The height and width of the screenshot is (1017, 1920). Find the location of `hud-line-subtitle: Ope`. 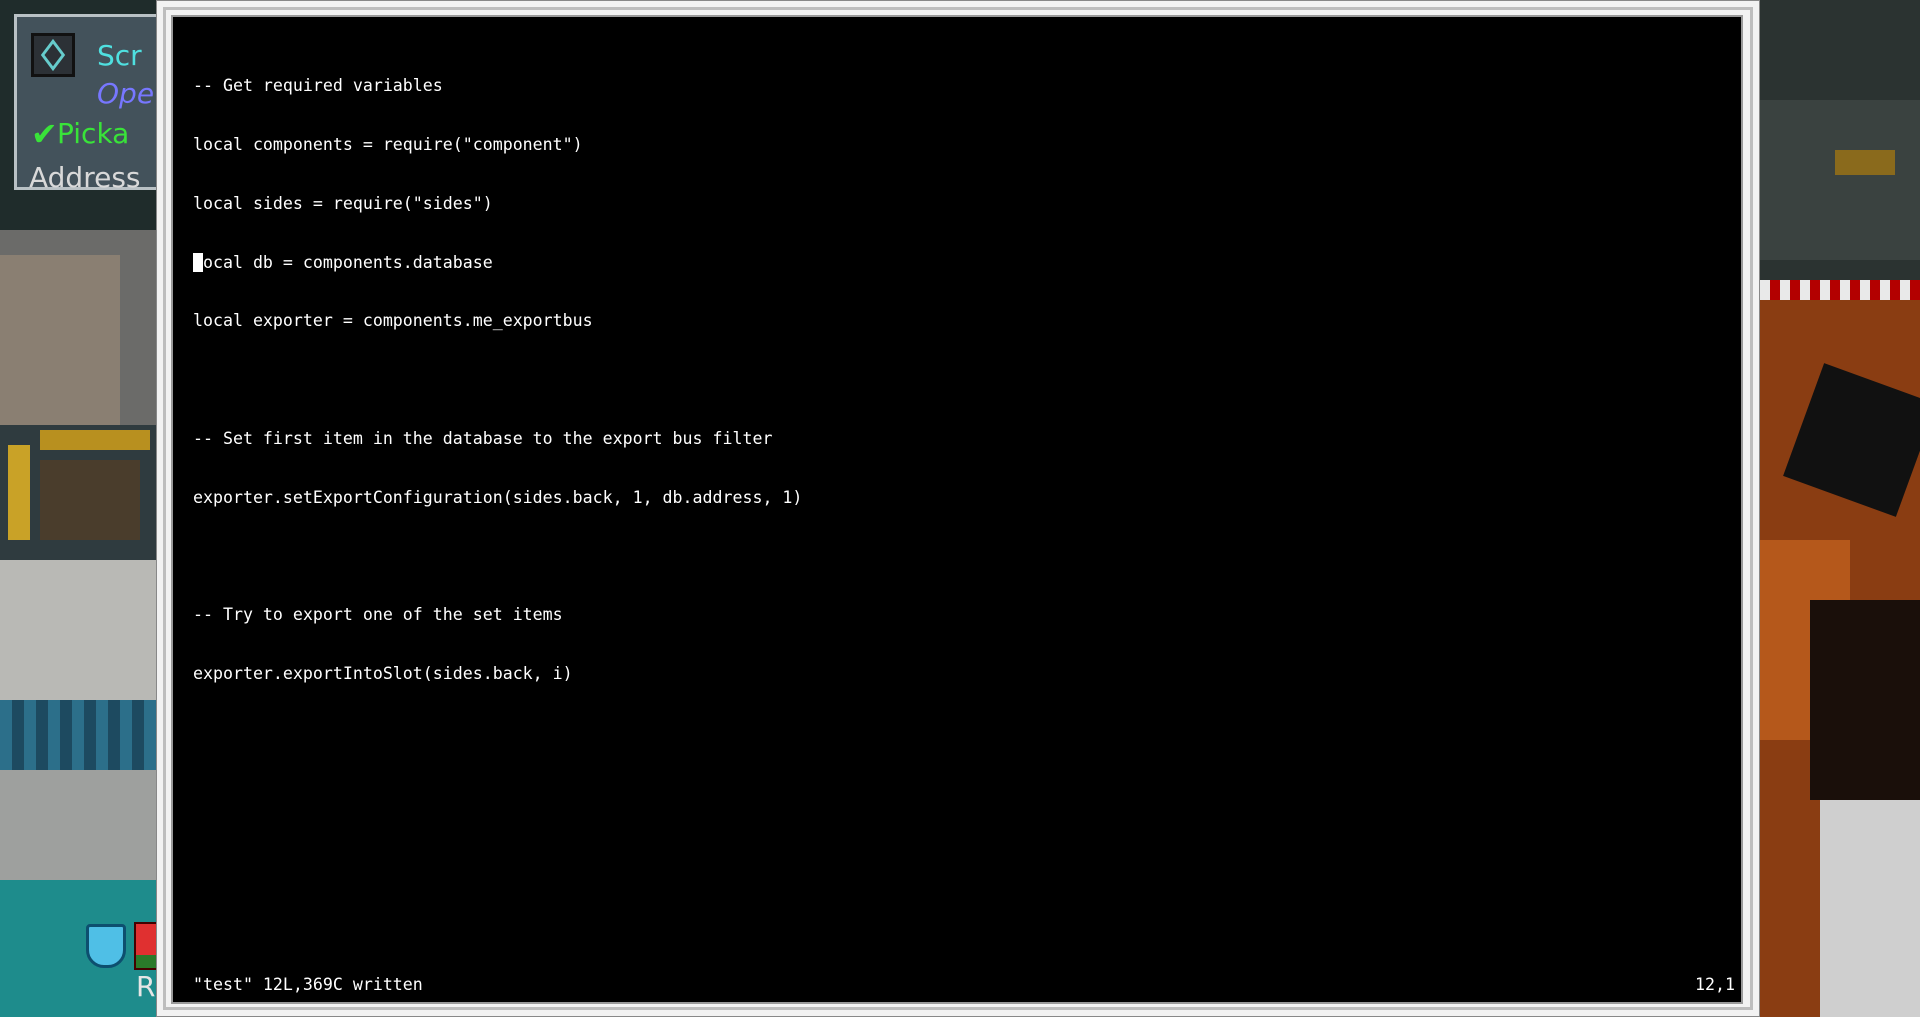

hud-line-subtitle: Ope is located at coordinates (126, 93).